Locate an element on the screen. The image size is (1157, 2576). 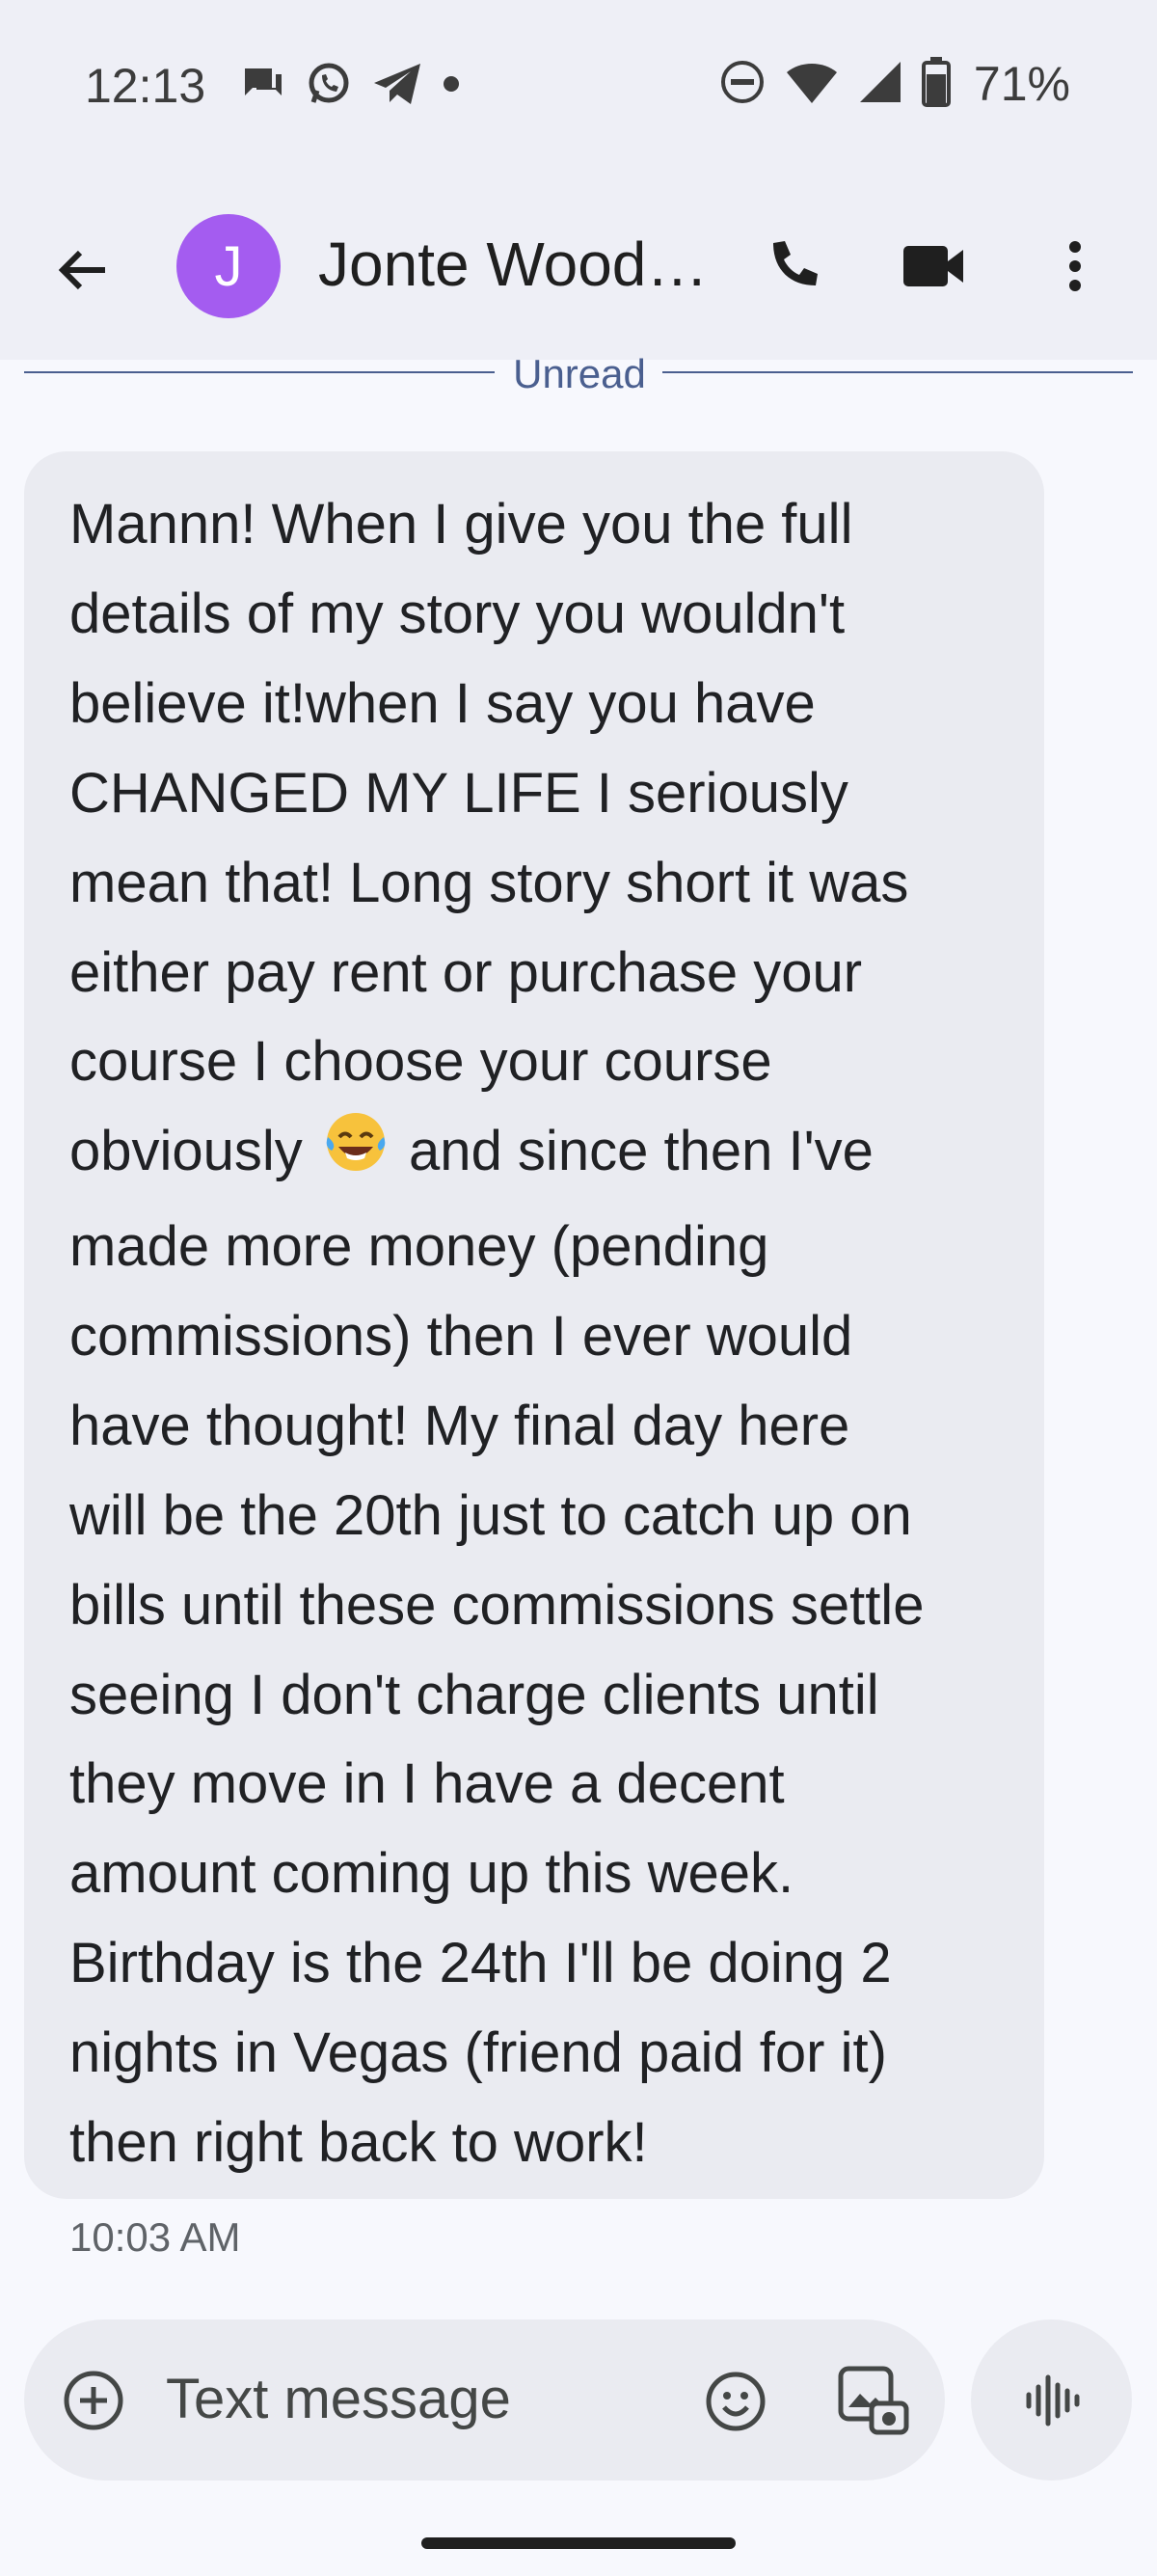
home-indicator is located at coordinates (578, 2543).